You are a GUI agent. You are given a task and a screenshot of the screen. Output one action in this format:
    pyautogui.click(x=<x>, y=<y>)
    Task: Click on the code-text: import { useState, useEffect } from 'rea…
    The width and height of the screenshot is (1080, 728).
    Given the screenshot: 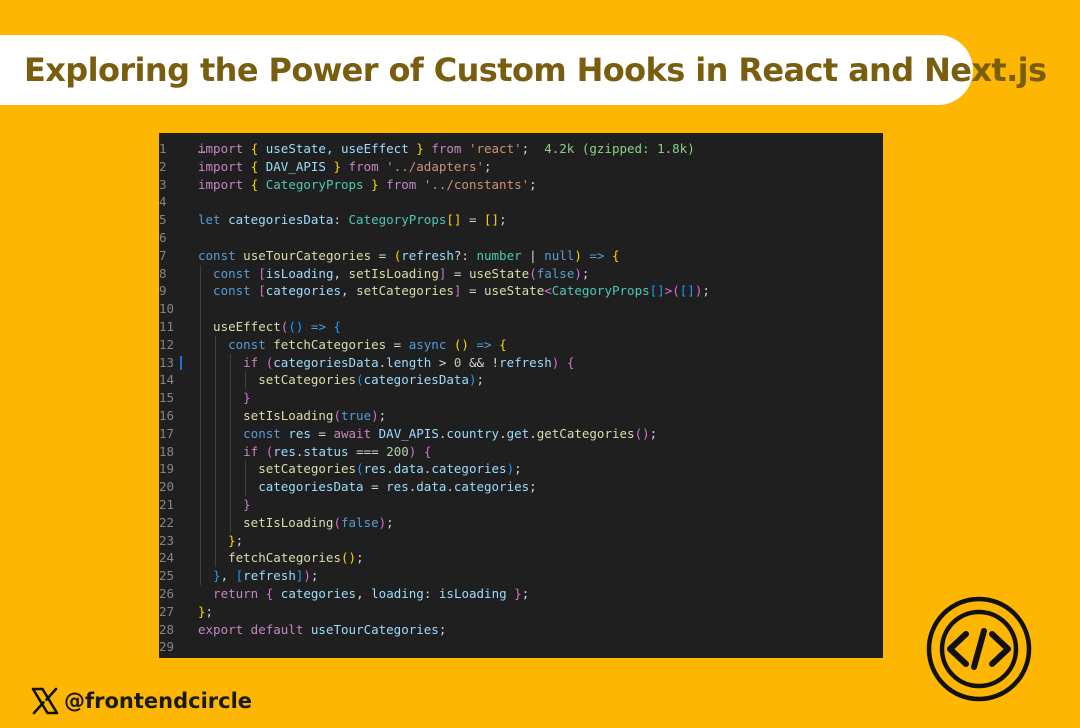 What is the action you would take?
    pyautogui.click(x=446, y=149)
    